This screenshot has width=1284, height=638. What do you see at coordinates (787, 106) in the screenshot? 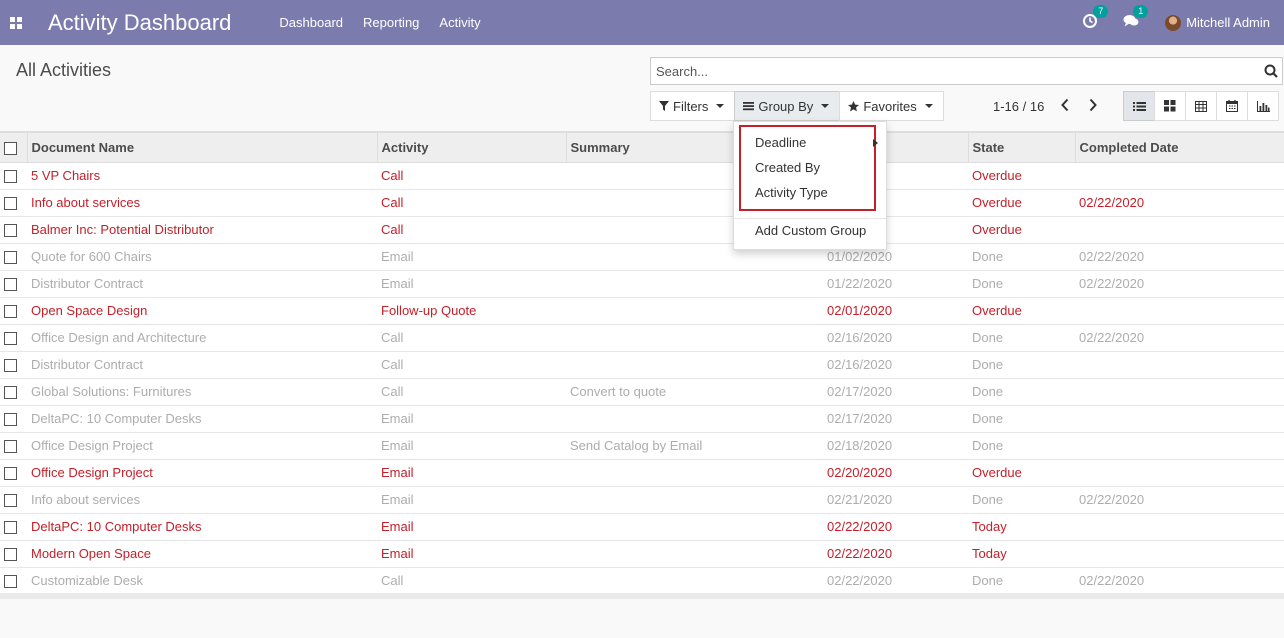
I see `group-by-button: Group By` at bounding box center [787, 106].